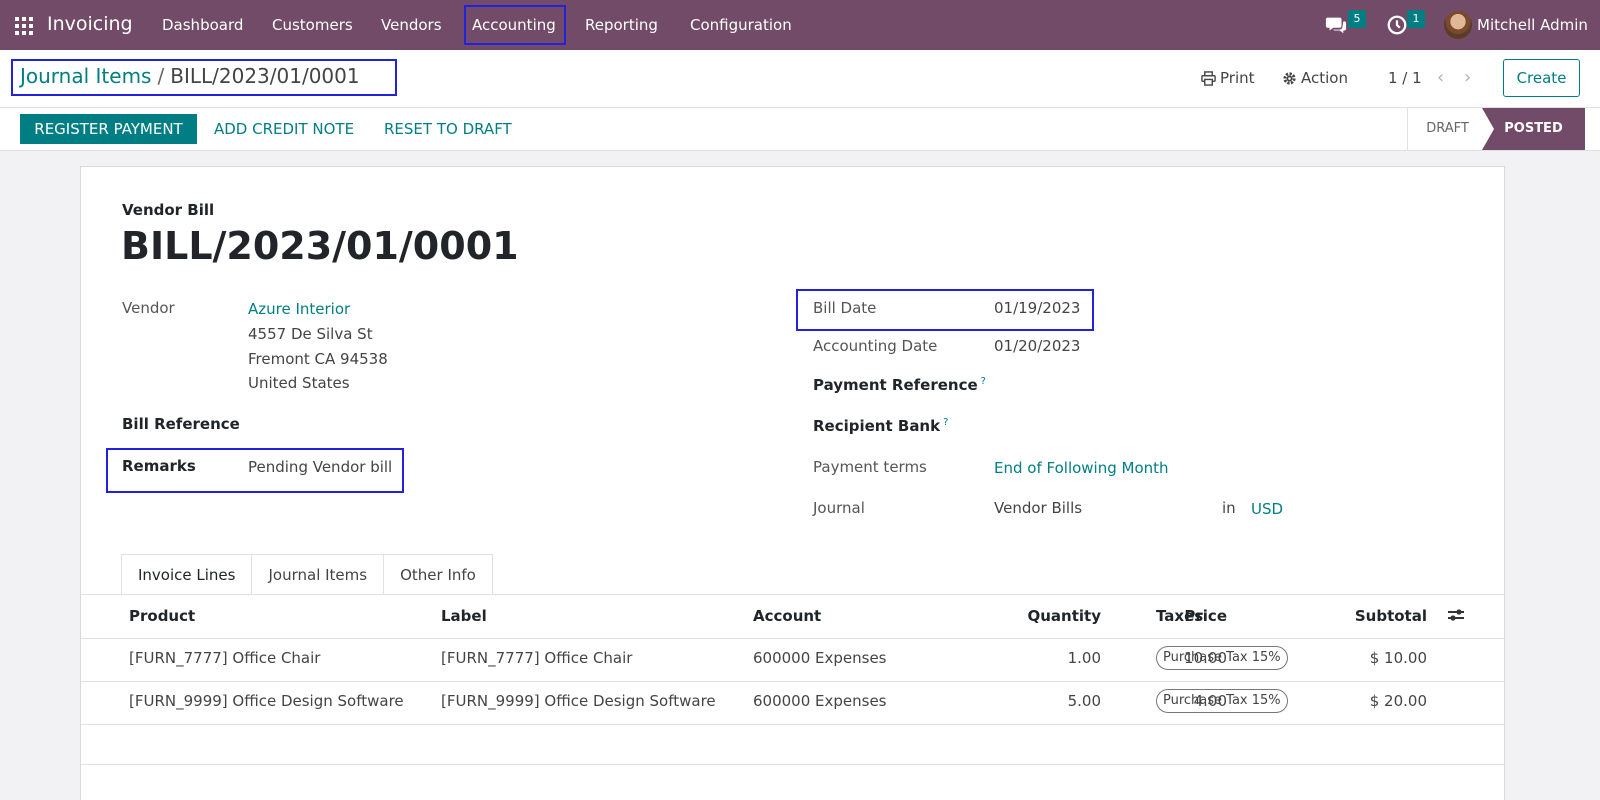 The width and height of the screenshot is (1600, 800). I want to click on add-credit-note-button: ADD CREDIT NOTE, so click(284, 129).